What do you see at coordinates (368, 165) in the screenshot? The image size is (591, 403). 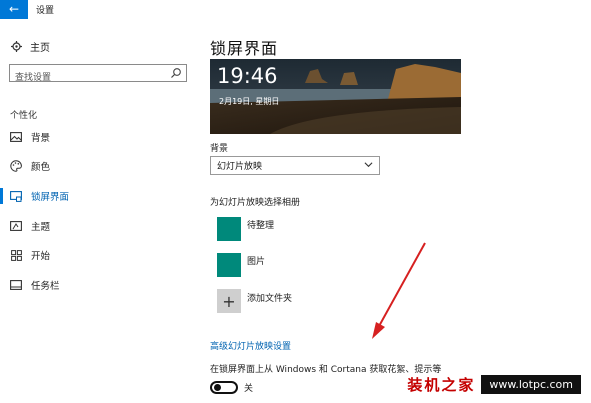 I see `chevron-down-icon` at bounding box center [368, 165].